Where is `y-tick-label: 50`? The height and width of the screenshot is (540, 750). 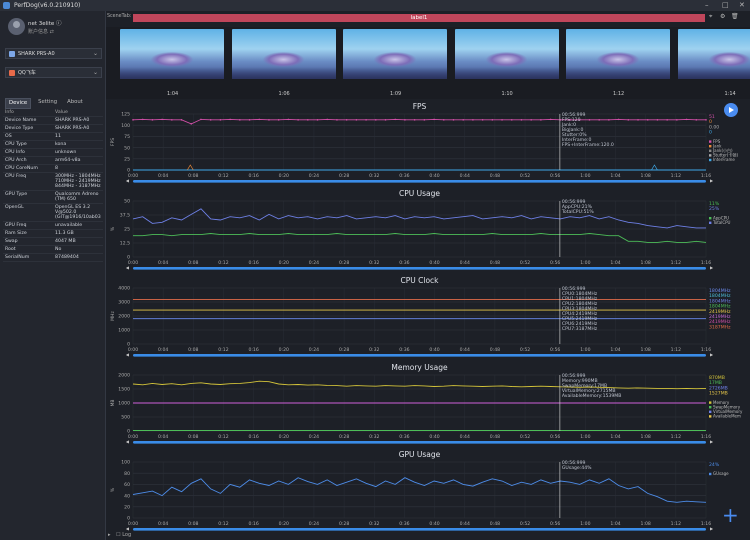
y-tick-label: 50 is located at coordinates (127, 202).